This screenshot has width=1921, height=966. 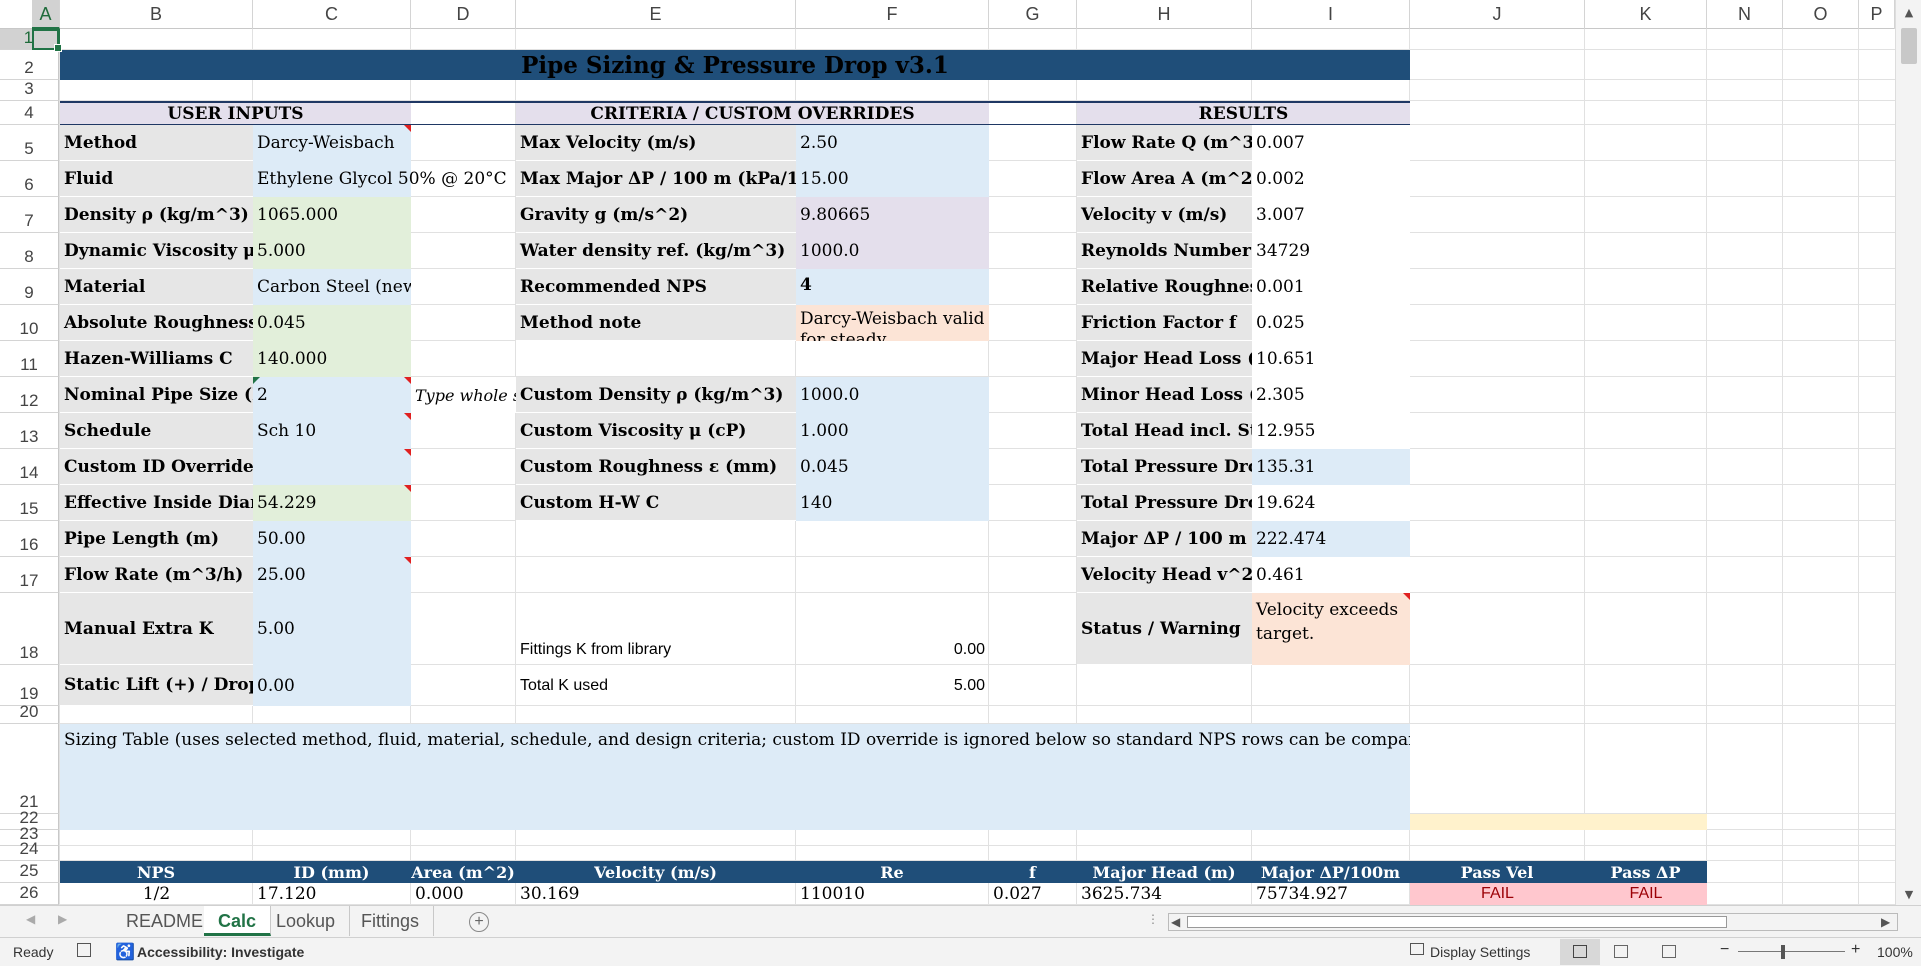 What do you see at coordinates (29, 215) in the screenshot?
I see `row-header-7: 7` at bounding box center [29, 215].